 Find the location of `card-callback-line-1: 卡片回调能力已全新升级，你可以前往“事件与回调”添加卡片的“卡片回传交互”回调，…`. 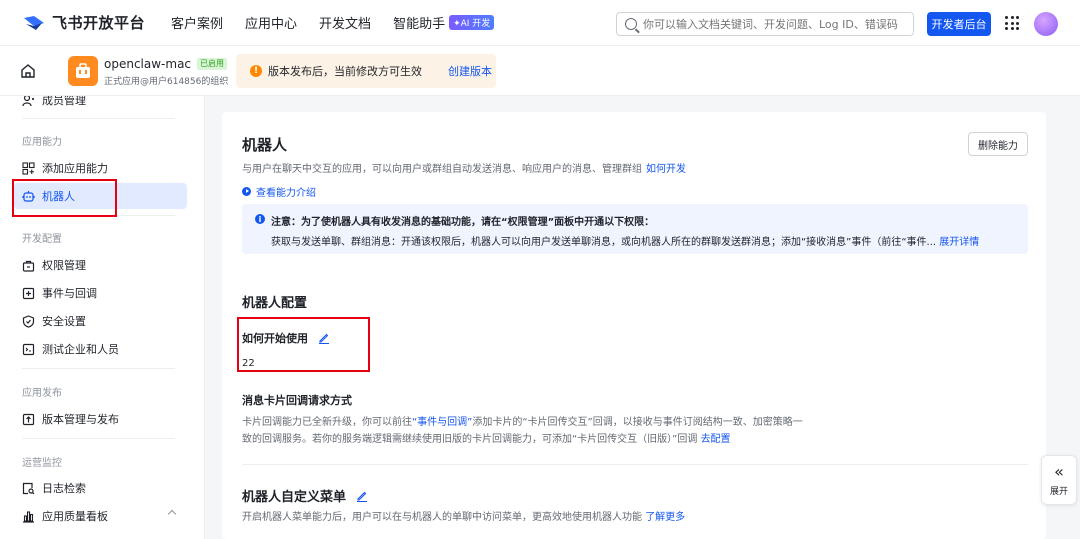

card-callback-line-1: 卡片回调能力已全新升级，你可以前往“事件与回调”添加卡片的“卡片回传交互”回调，… is located at coordinates (542, 422).